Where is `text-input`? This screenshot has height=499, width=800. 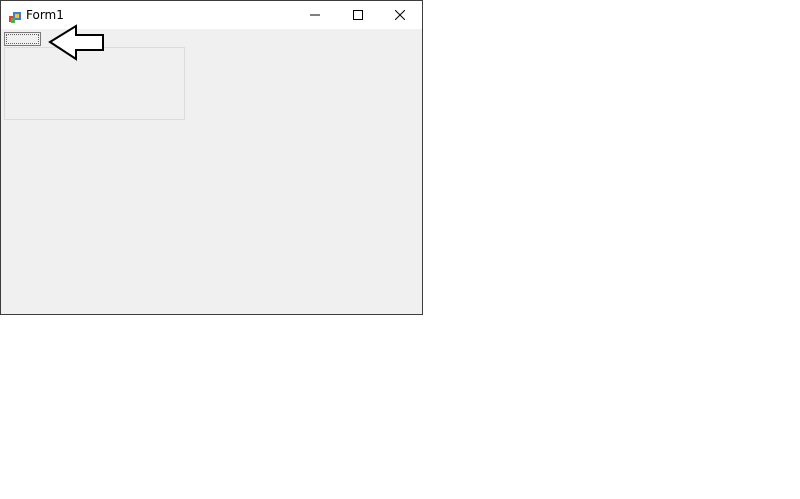 text-input is located at coordinates (22, 39).